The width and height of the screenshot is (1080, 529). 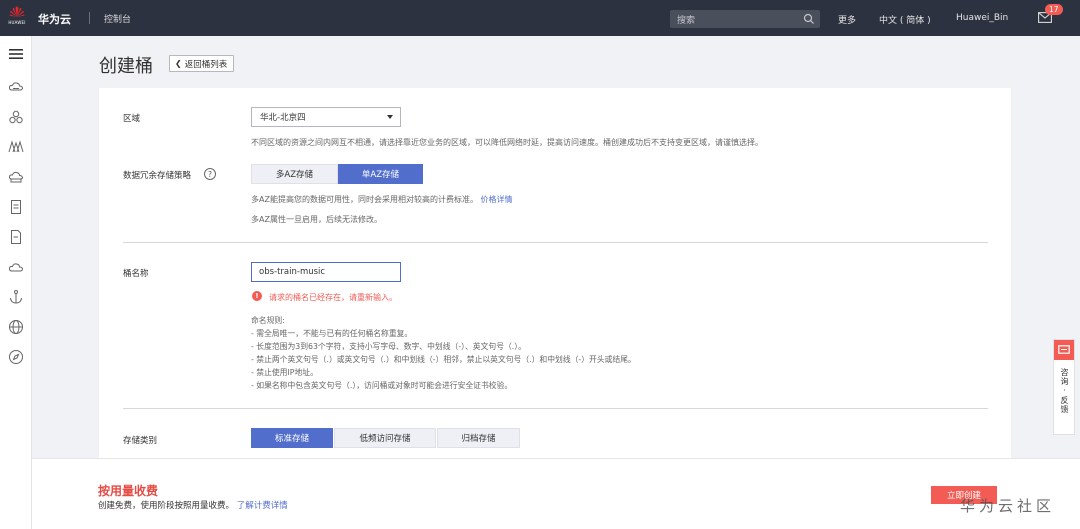 I want to click on search-icon, so click(x=809, y=19).